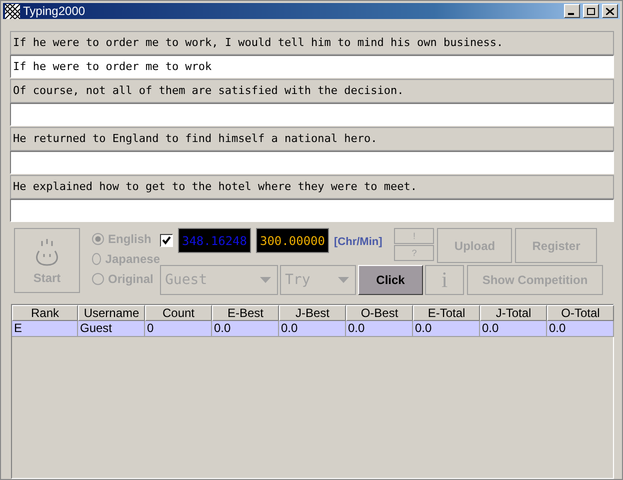  Describe the element at coordinates (312, 187) in the screenshot. I see `sentence-prompt: He explained how to get to the hotel where they were to meet.` at that location.